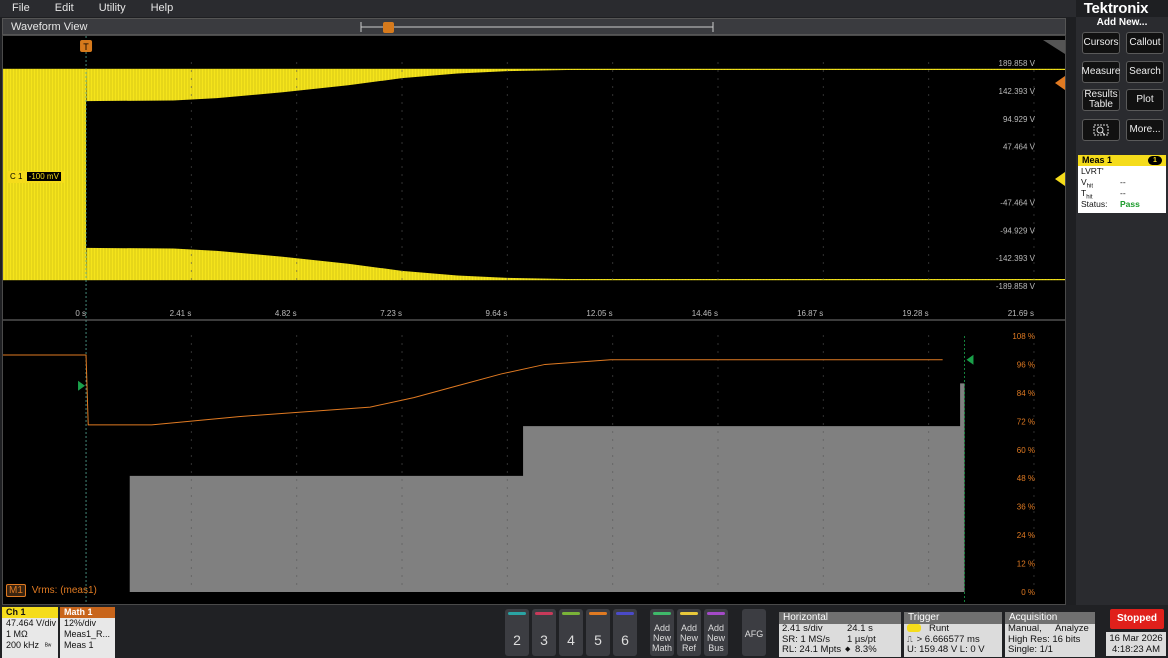 This screenshot has width=1168, height=658. I want to click on measure-button: Measure, so click(1101, 72).